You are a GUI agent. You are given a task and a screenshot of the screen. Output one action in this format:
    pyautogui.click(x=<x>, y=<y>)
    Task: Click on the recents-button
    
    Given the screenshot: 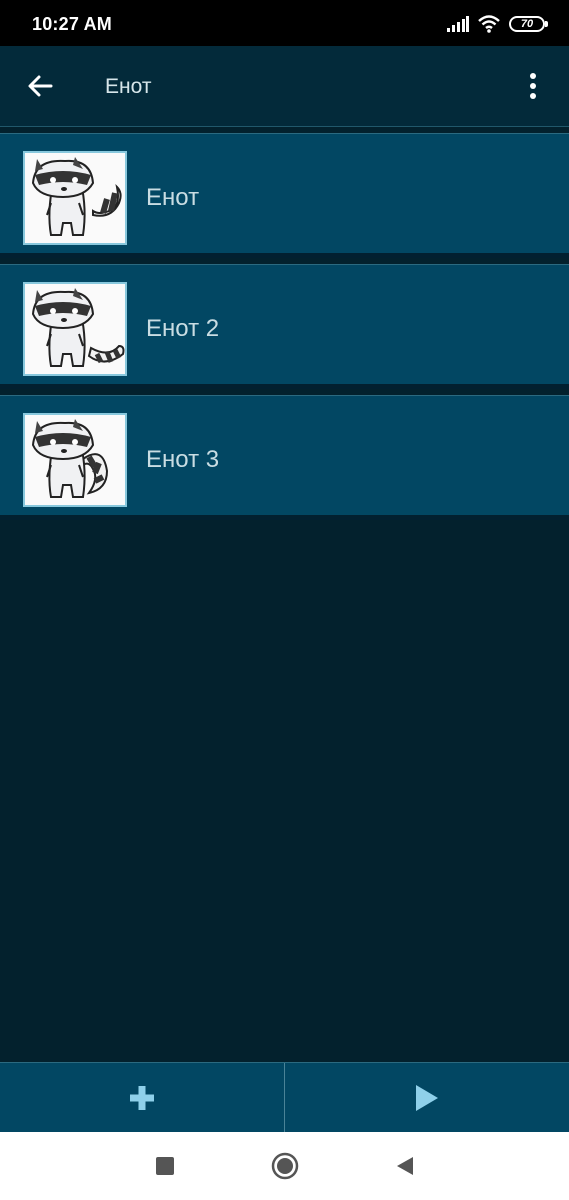 What is the action you would take?
    pyautogui.click(x=165, y=1166)
    